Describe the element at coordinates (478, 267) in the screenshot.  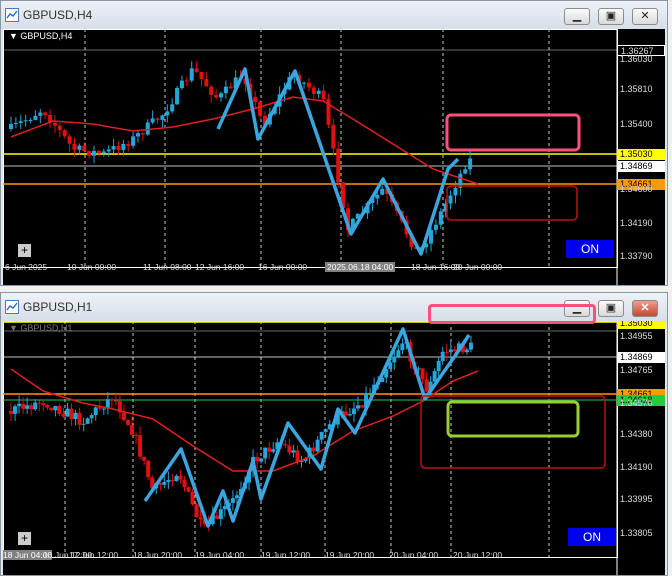
I see `time-axis-label: 20 Jun 00:00` at that location.